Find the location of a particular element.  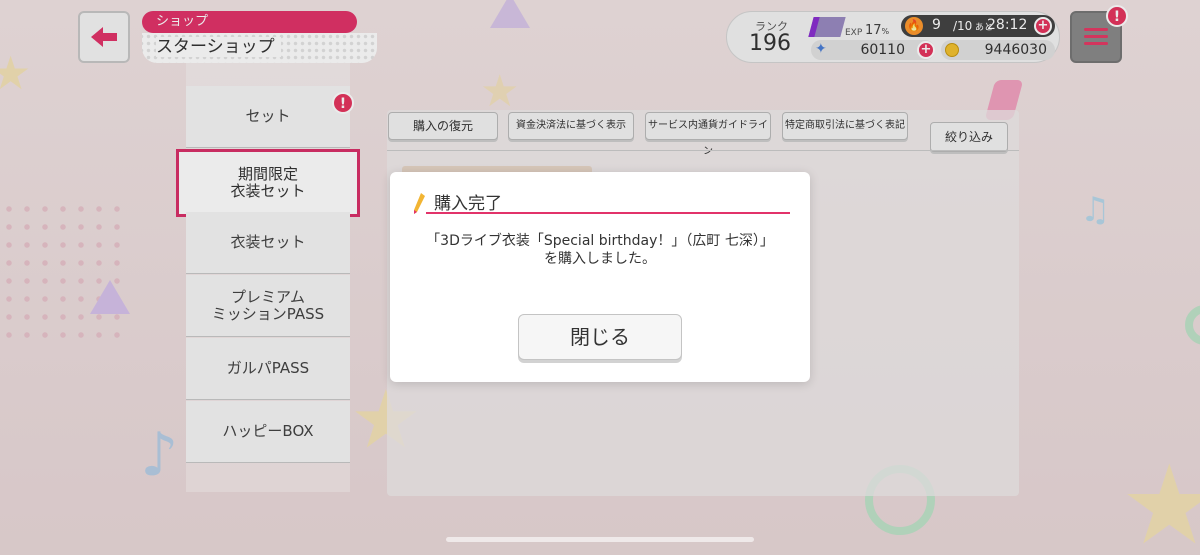

dialog-title-underline is located at coordinates (608, 213).